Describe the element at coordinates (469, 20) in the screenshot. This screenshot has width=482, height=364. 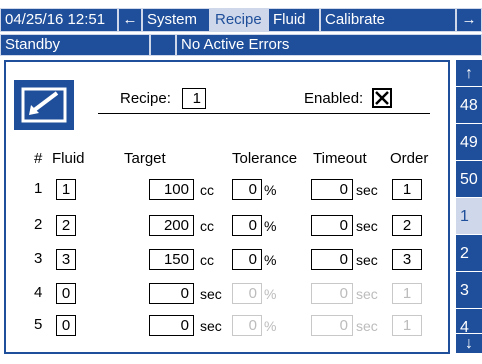
I see `nav-right-arrow-icon: →` at that location.